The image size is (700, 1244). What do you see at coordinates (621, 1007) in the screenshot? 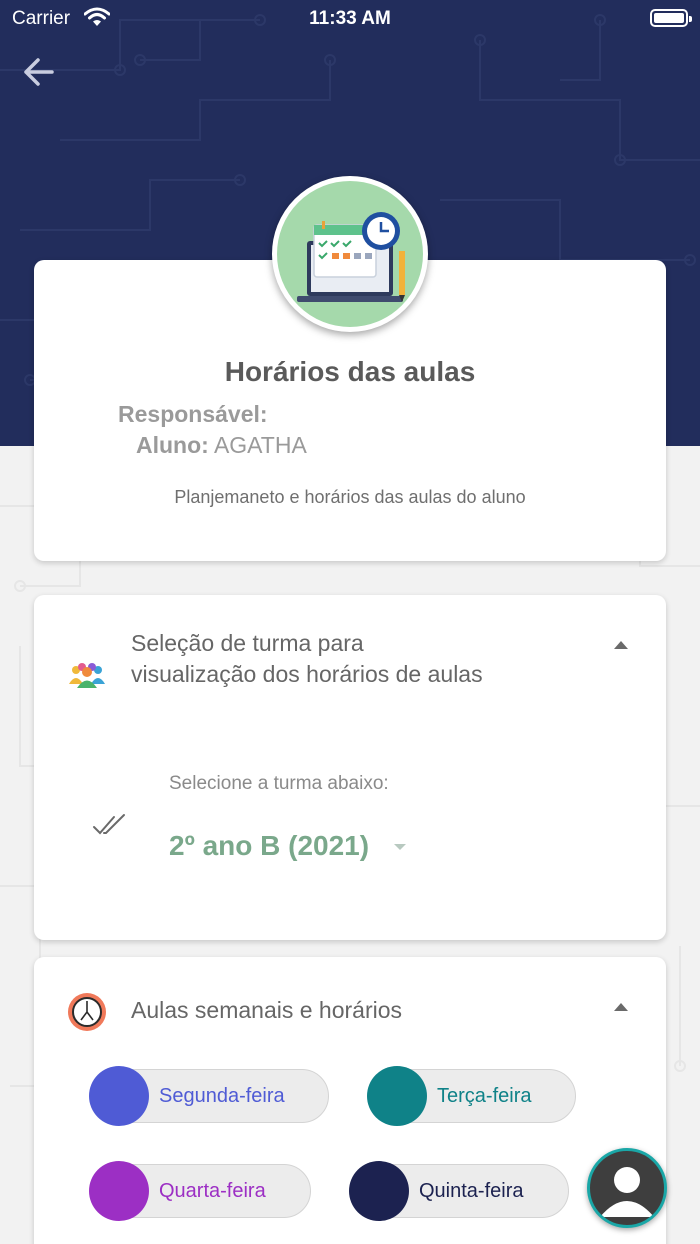
I see `collapse-aulas-button` at bounding box center [621, 1007].